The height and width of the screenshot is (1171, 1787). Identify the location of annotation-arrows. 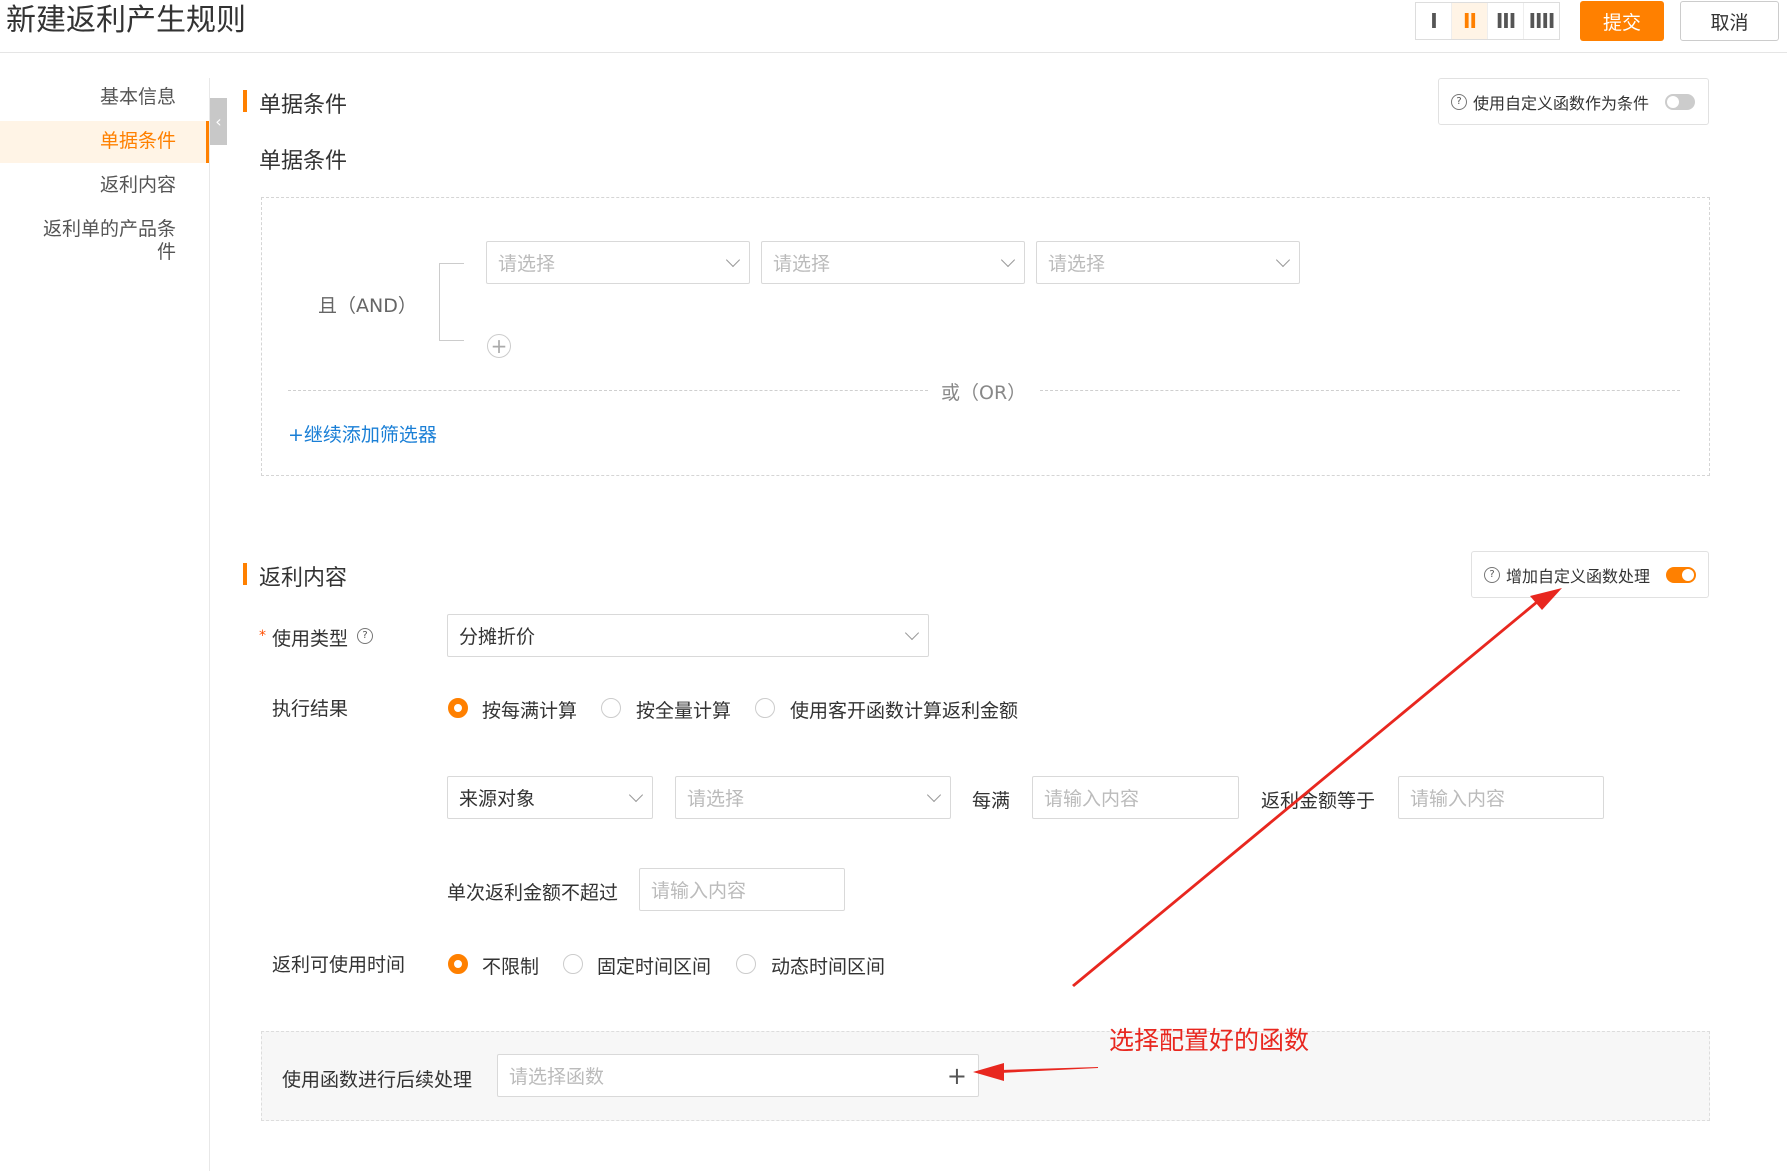
(1267, 834).